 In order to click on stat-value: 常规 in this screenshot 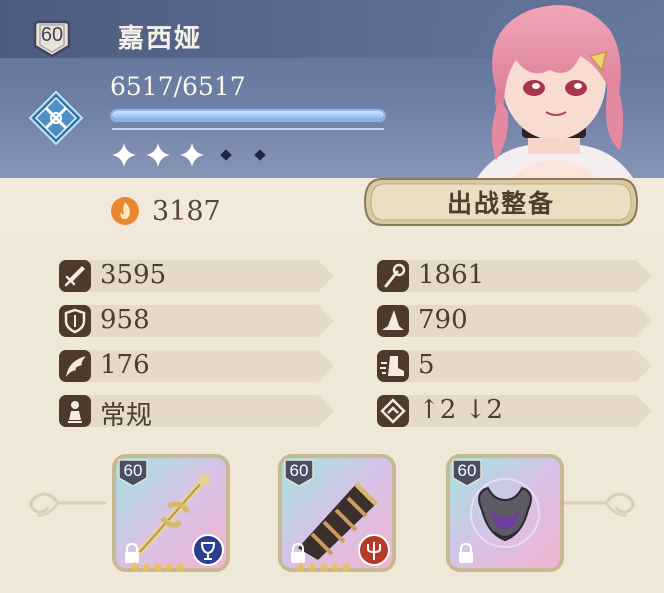, I will do `click(126, 416)`.